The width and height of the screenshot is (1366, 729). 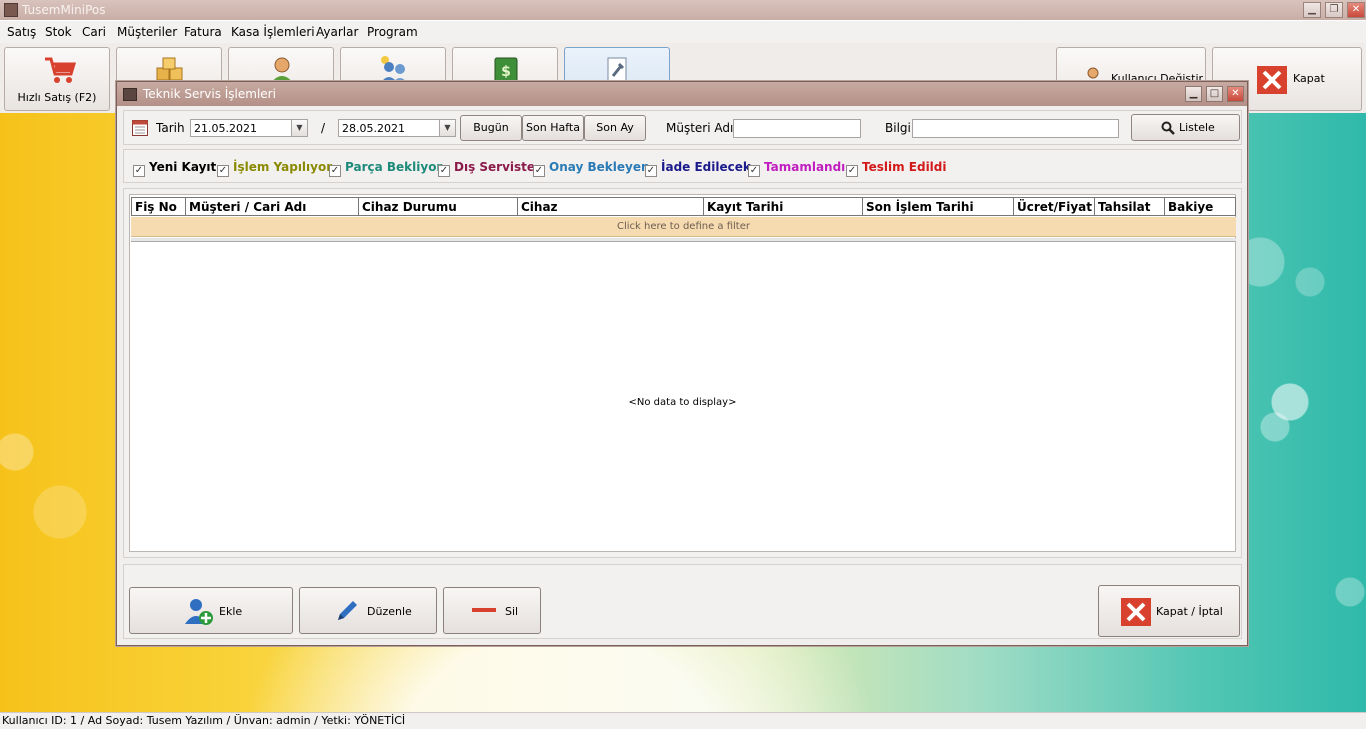 I want to click on filter-label: Dış Serviste, so click(x=495, y=167).